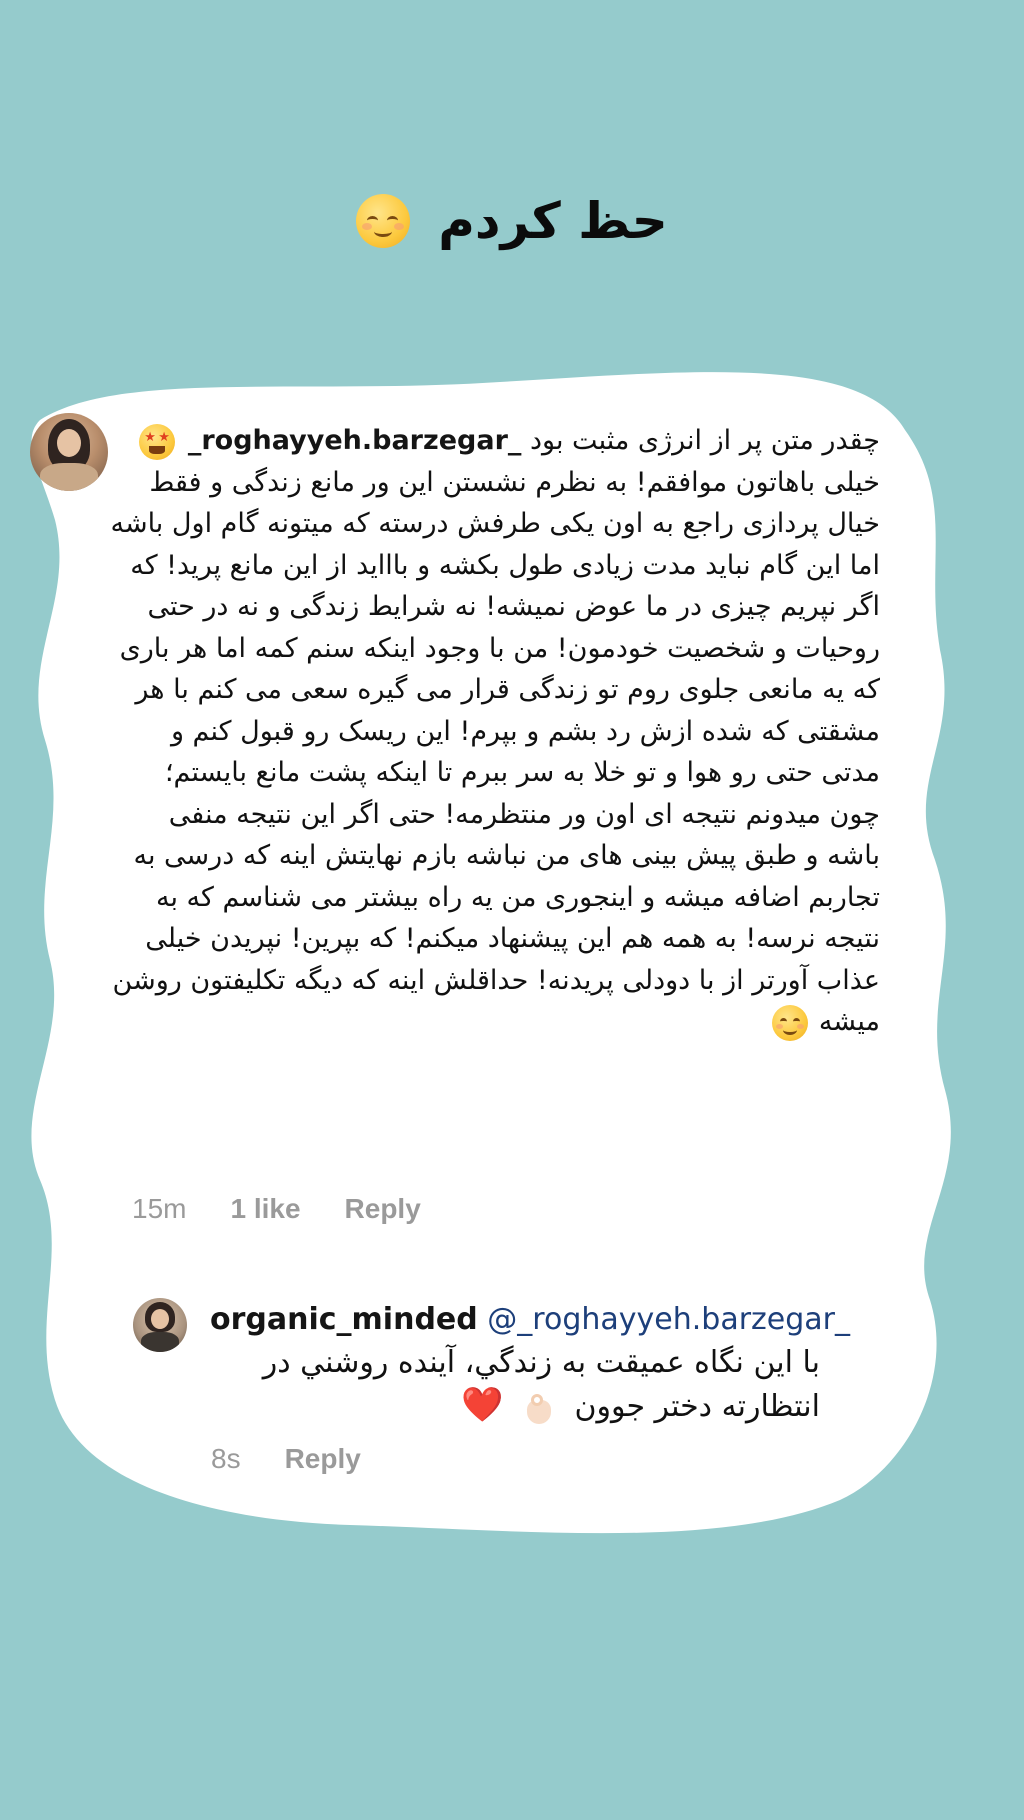 Image resolution: width=1024 pixels, height=1820 pixels. Describe the element at coordinates (226, 1458) in the screenshot. I see `reply-timestamp: 8s` at that location.